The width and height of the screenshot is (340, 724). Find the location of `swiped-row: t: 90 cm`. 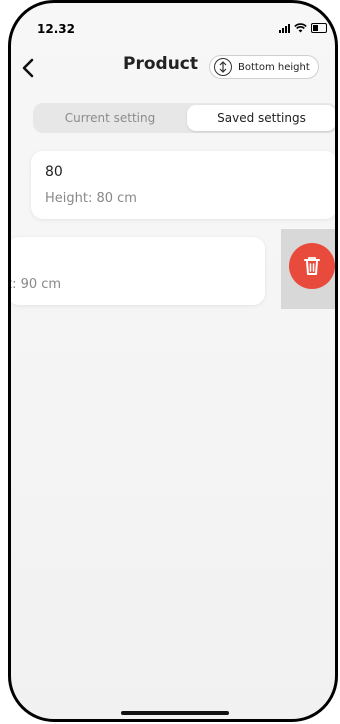

swiped-row: t: 90 cm is located at coordinates (171, 269).